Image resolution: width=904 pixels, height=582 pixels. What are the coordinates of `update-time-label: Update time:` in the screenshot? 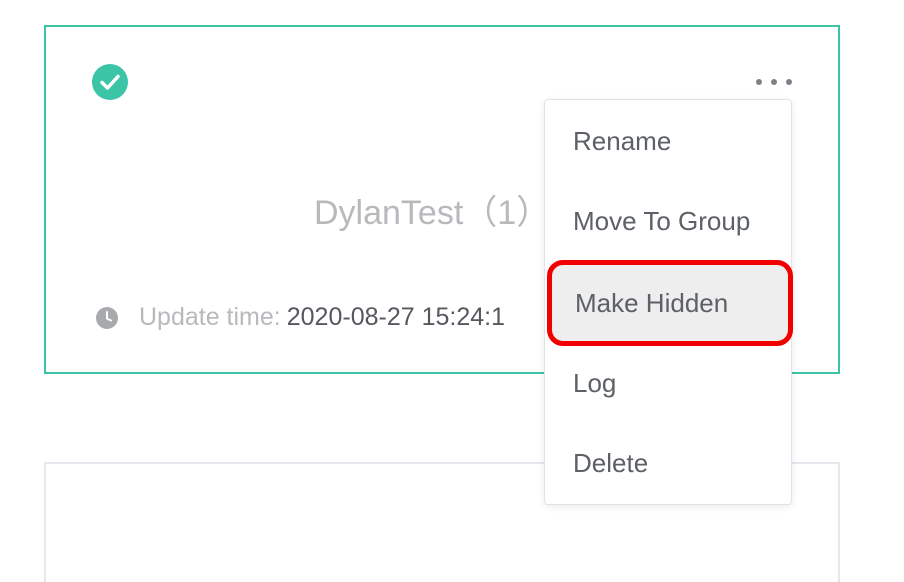 It's located at (210, 317).